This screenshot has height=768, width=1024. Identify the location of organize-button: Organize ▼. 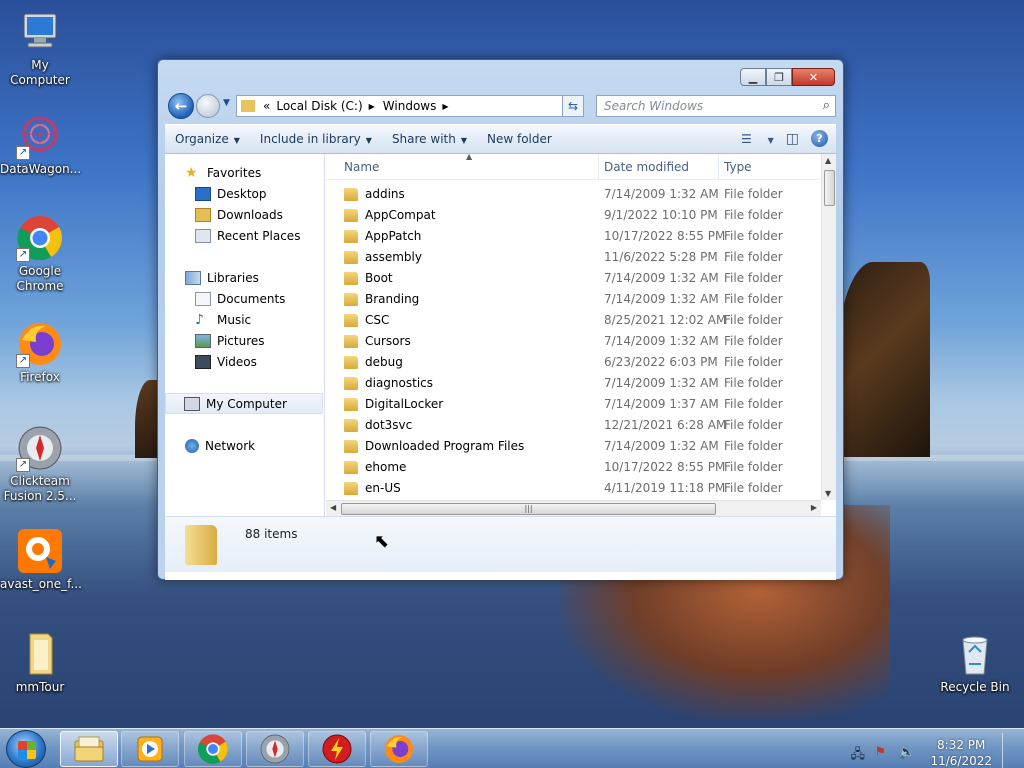
(207, 139).